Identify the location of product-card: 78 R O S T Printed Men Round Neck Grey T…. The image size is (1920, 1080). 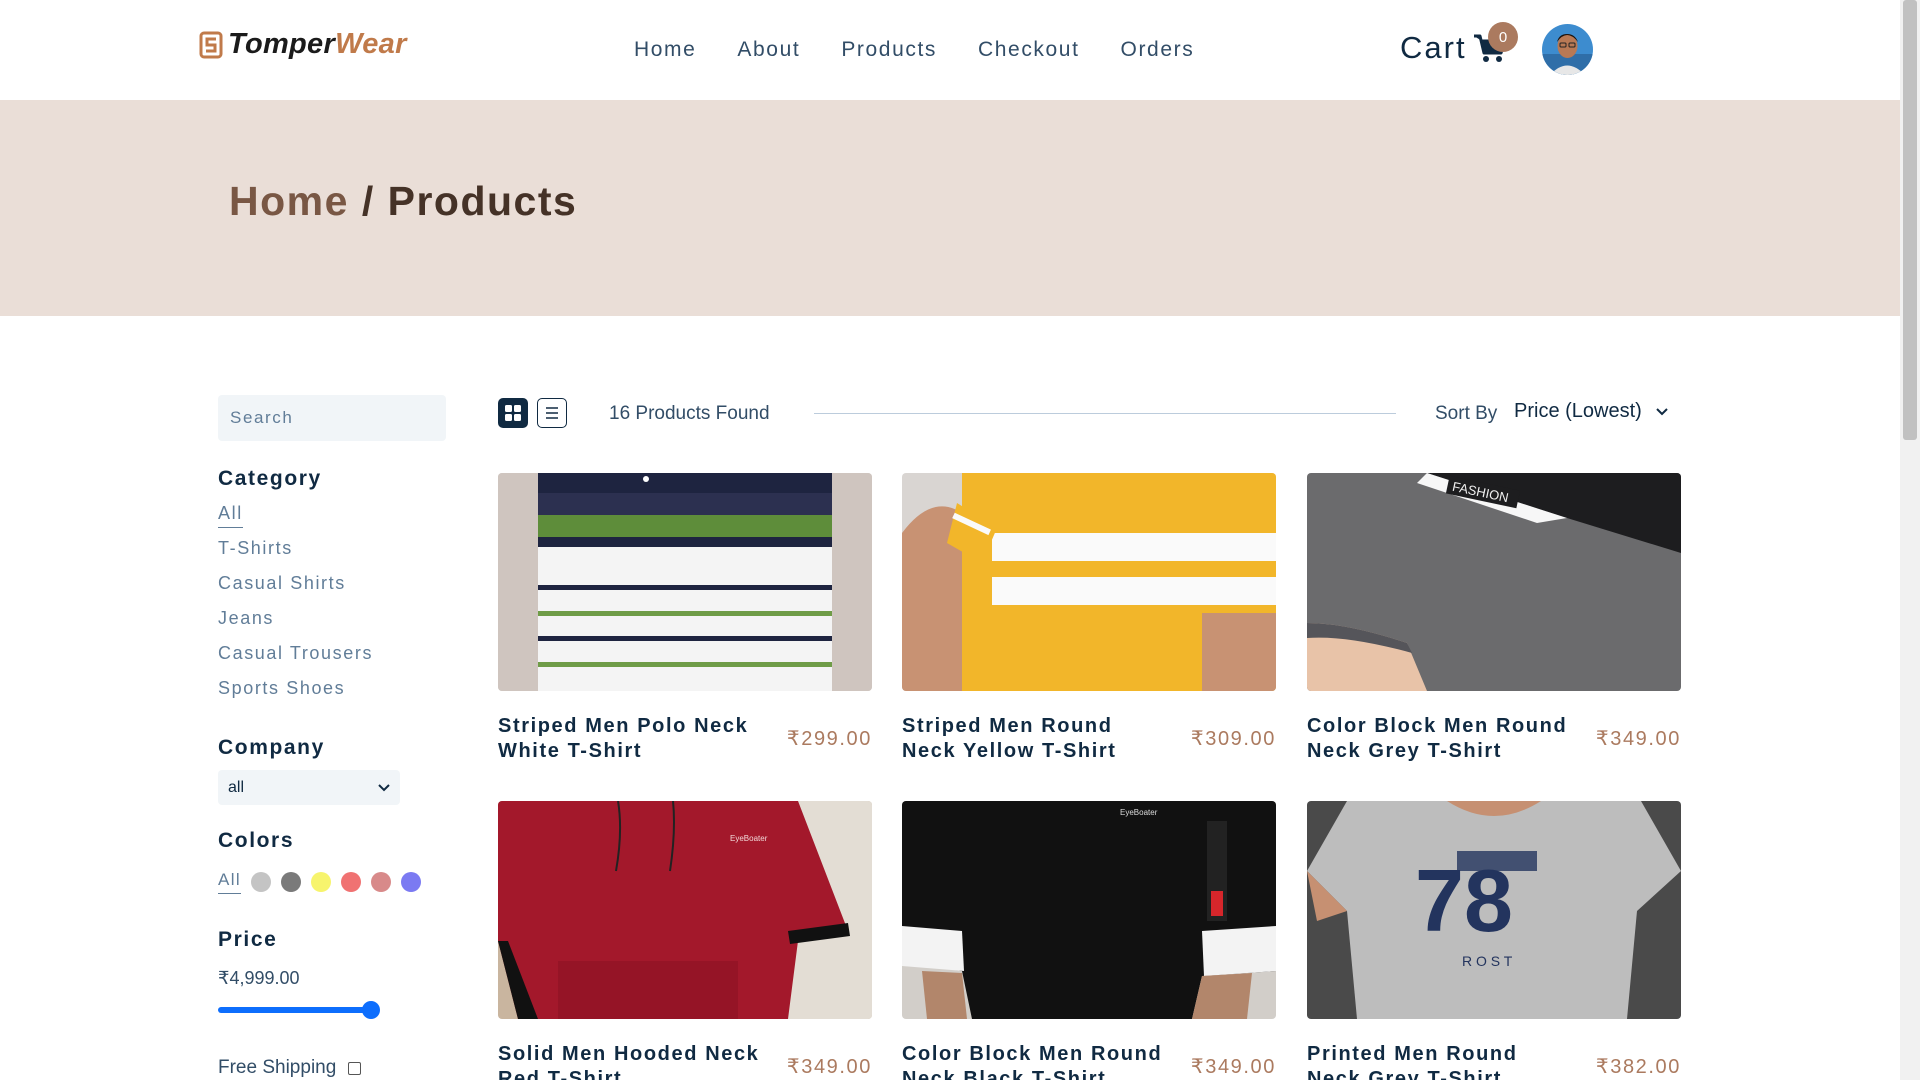
(1494, 940).